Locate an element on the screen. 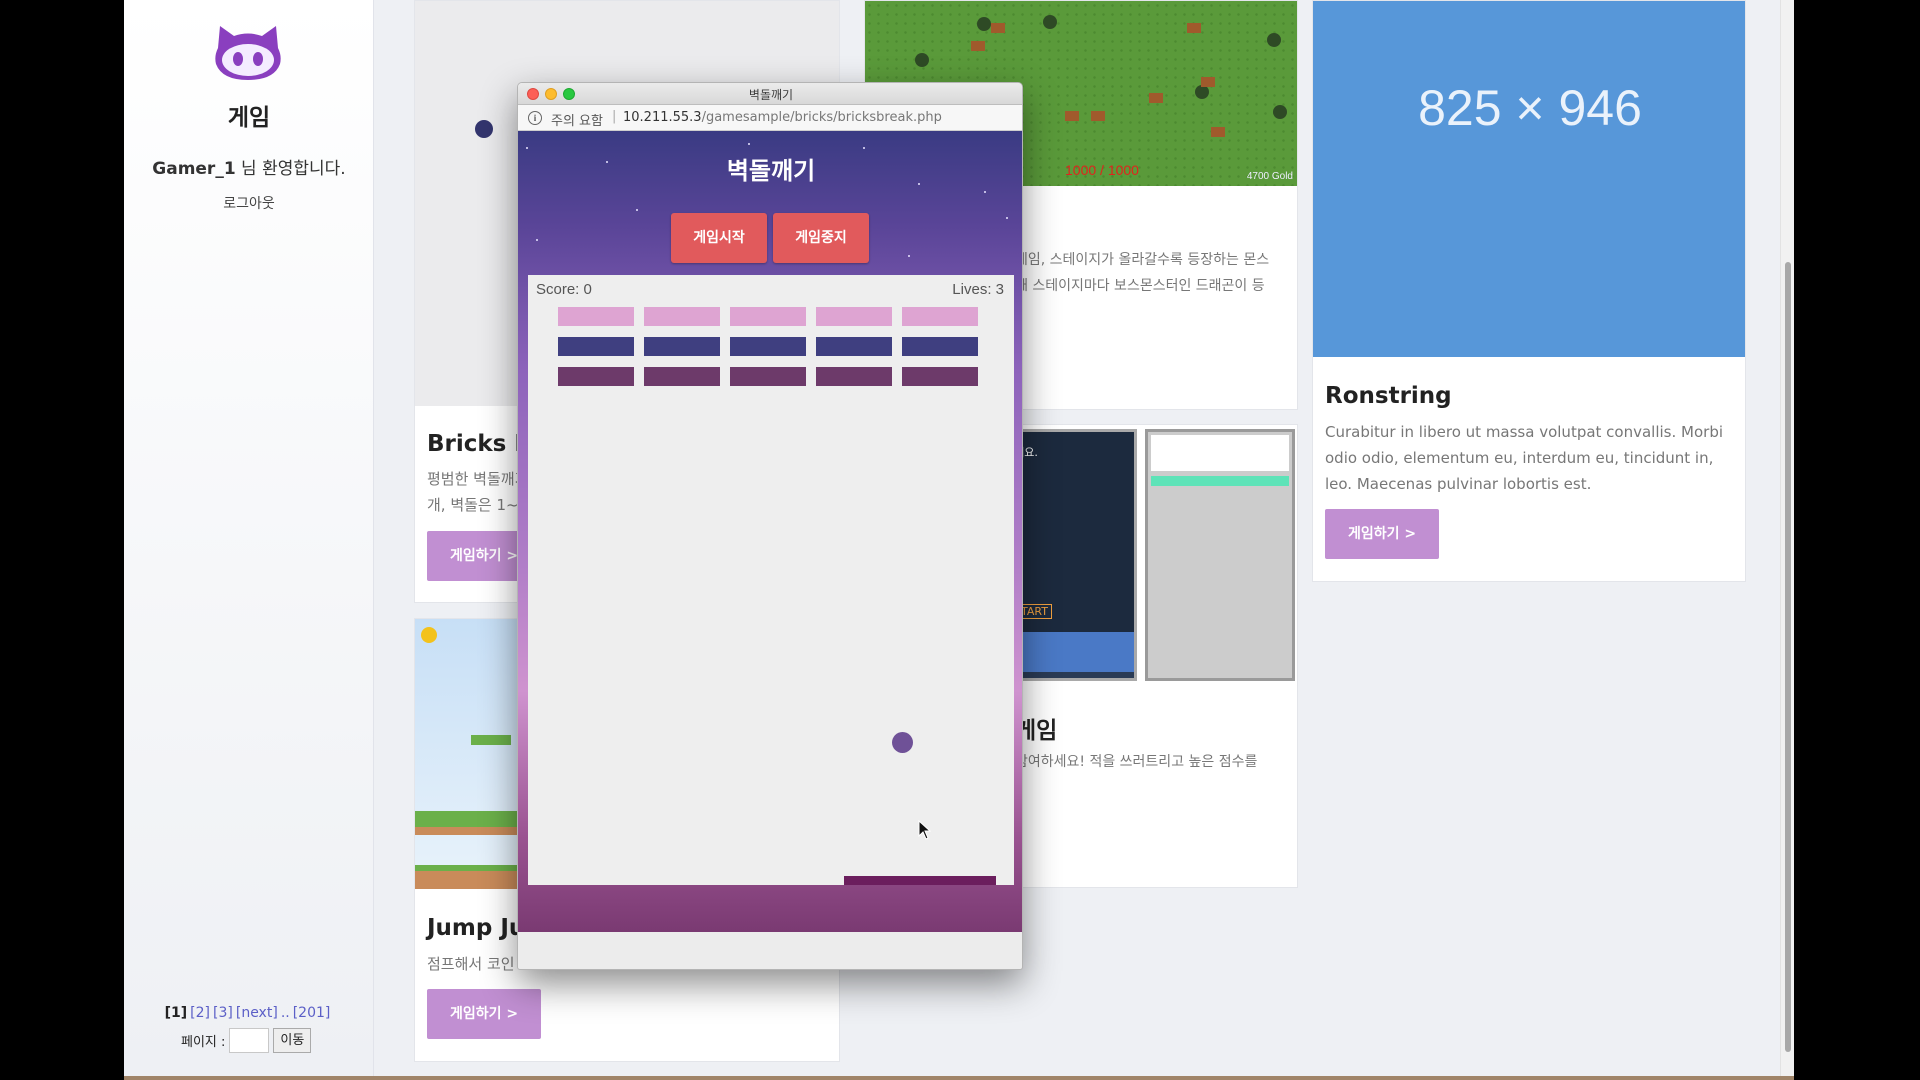  game-canvas: Score: 0 Lives: 3 is located at coordinates (771, 580).